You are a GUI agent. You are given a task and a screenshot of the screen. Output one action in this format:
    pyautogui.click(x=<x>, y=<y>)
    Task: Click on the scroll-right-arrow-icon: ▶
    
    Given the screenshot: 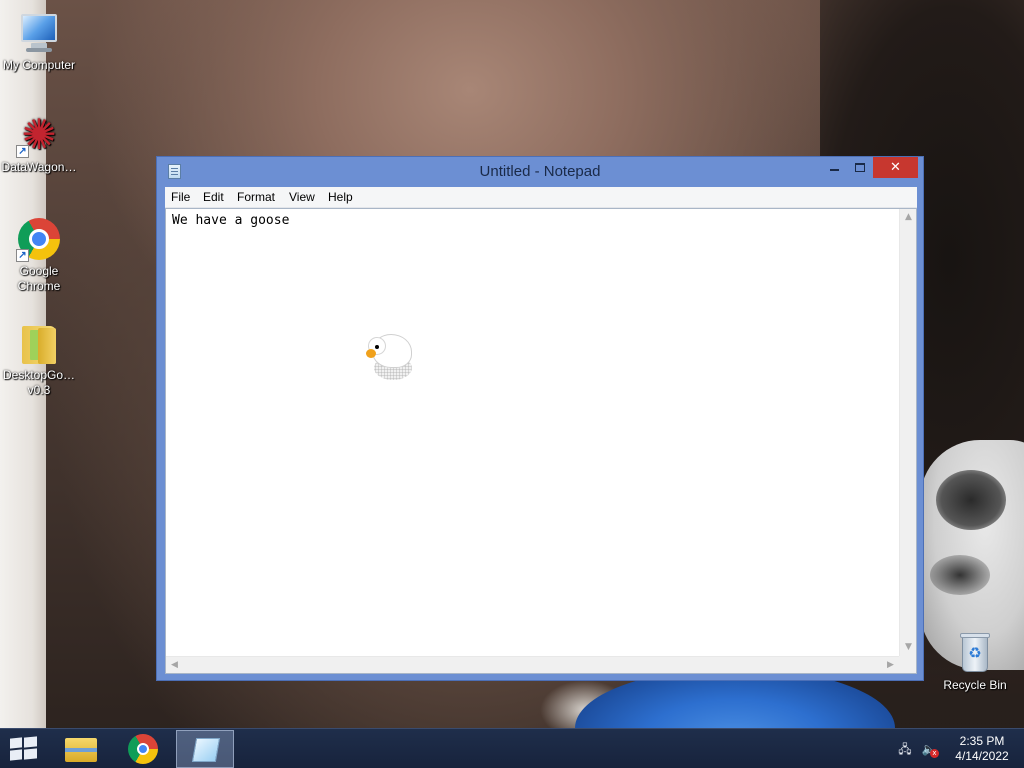 What is the action you would take?
    pyautogui.click(x=890, y=665)
    